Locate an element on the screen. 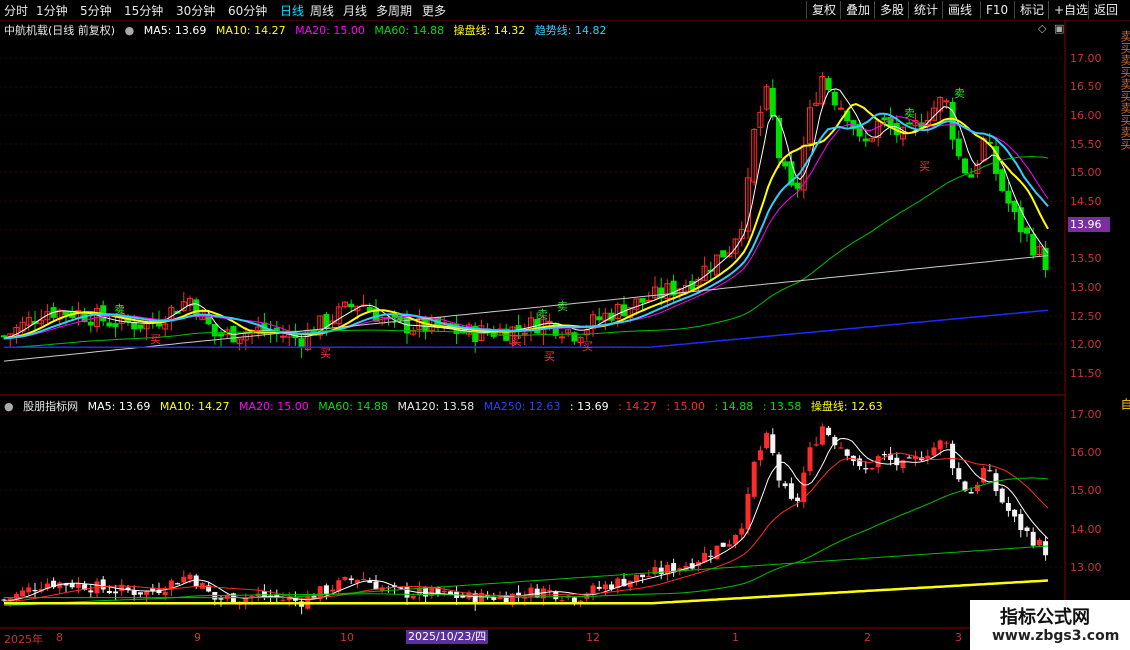 Image resolution: width=1130 pixels, height=650 pixels. sub-collapse-icon: ● is located at coordinates (9, 406).